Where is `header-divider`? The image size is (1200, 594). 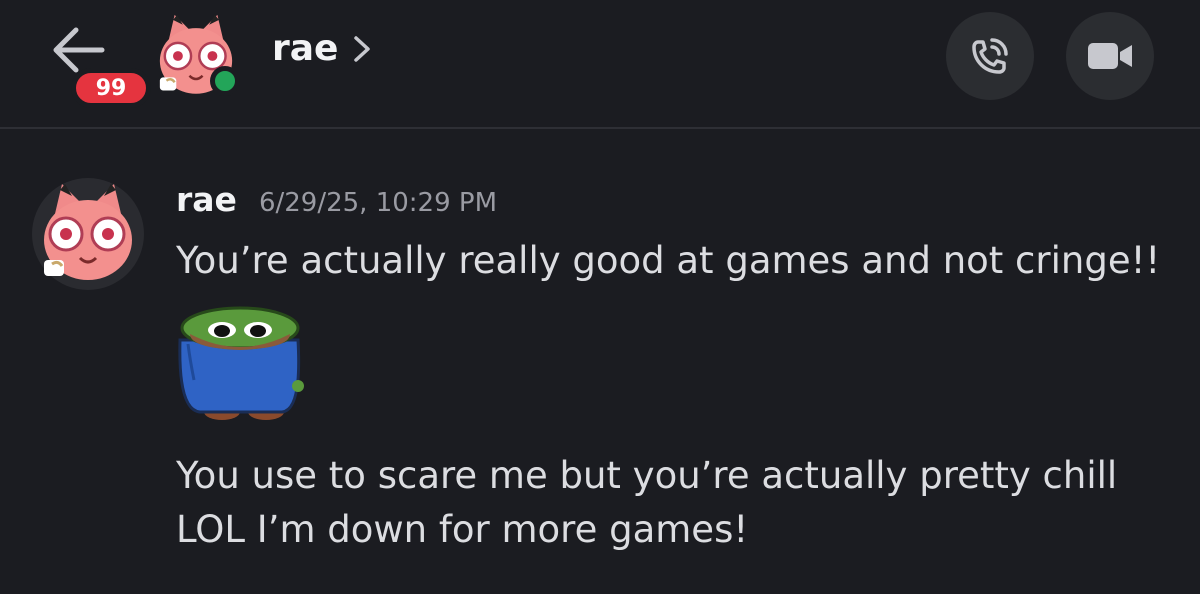 header-divider is located at coordinates (600, 128).